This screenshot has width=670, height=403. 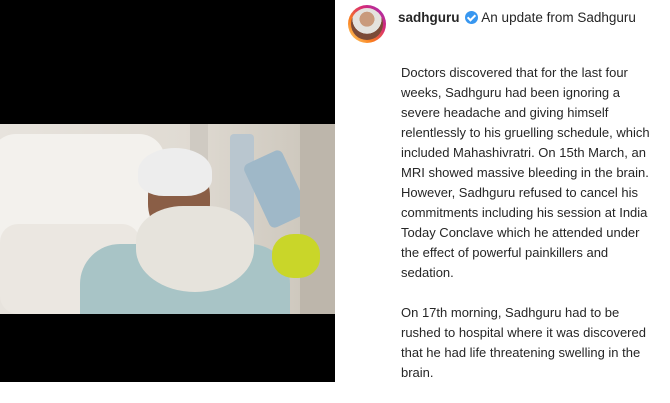 What do you see at coordinates (429, 17) in the screenshot?
I see `username-link: sadhguru` at bounding box center [429, 17].